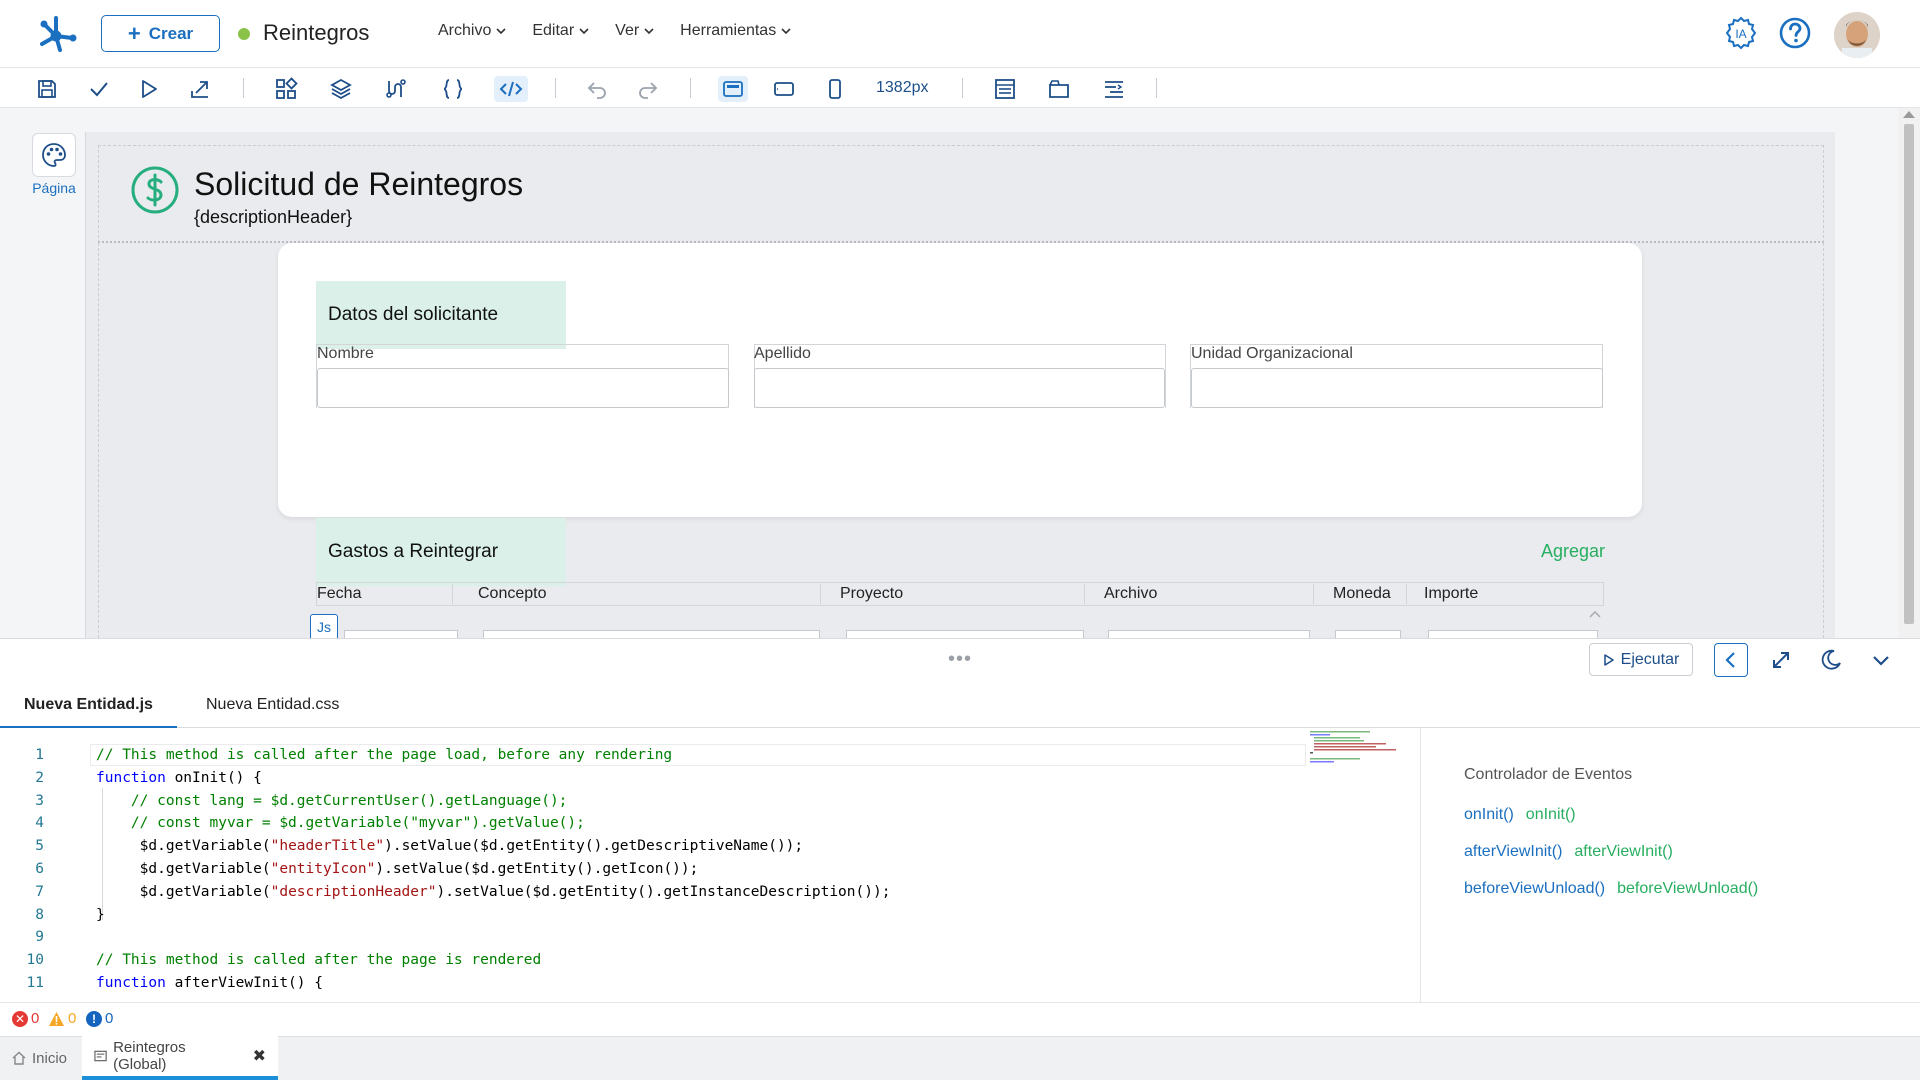 The width and height of the screenshot is (1920, 1080). What do you see at coordinates (259, 1056) in the screenshot?
I see `close-icon: ✖` at bounding box center [259, 1056].